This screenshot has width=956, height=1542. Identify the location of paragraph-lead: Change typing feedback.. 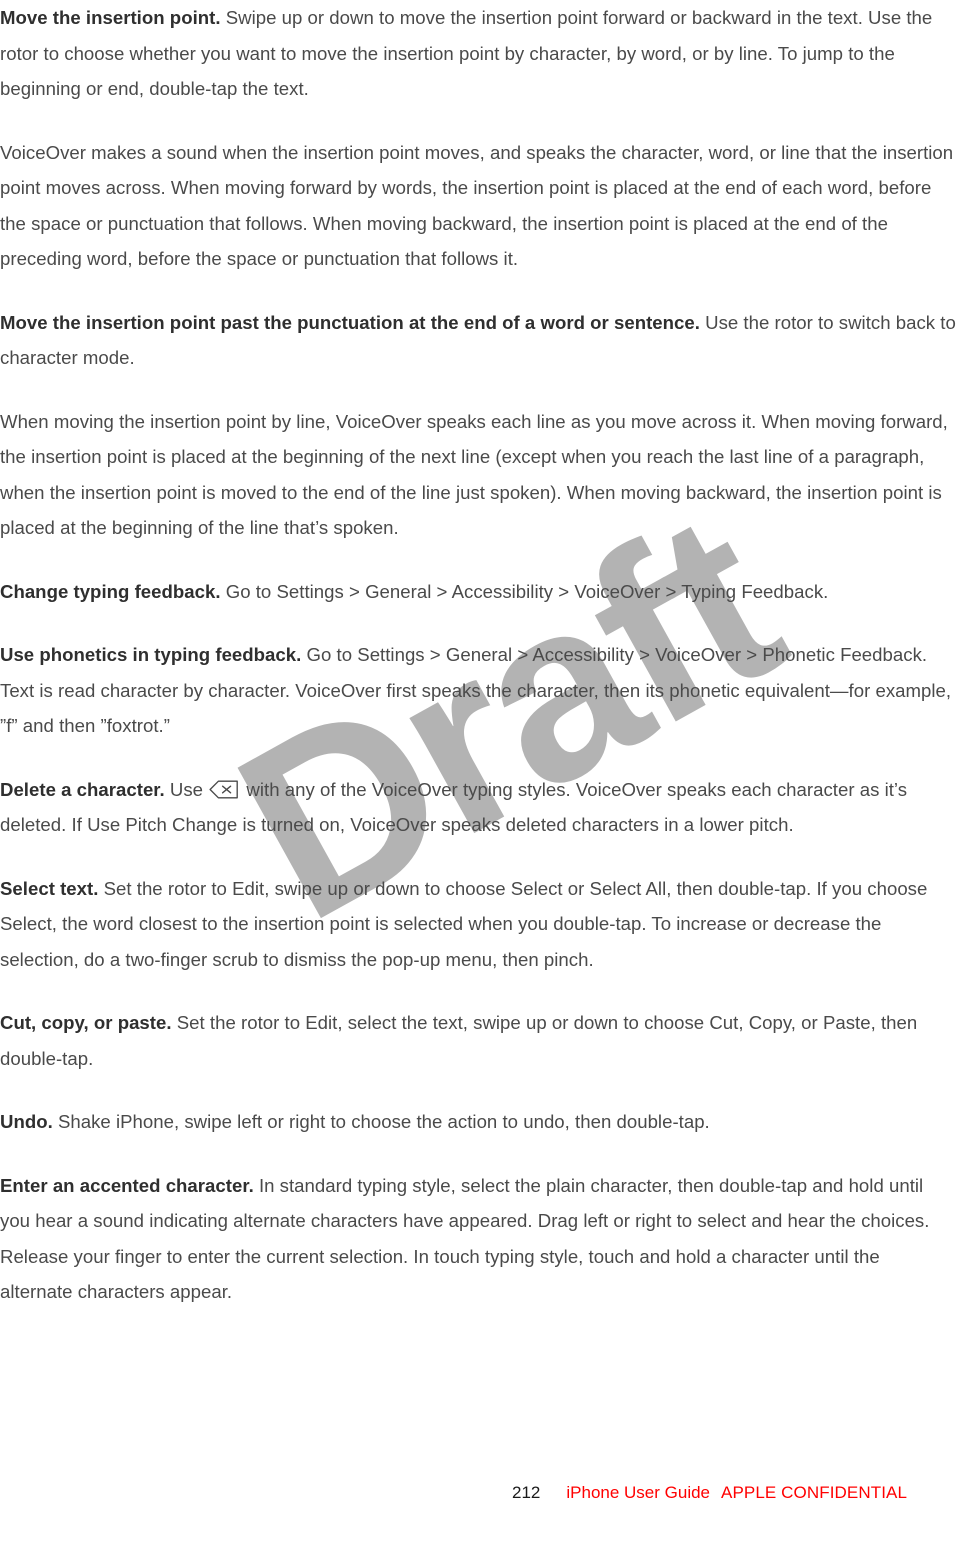
(110, 591).